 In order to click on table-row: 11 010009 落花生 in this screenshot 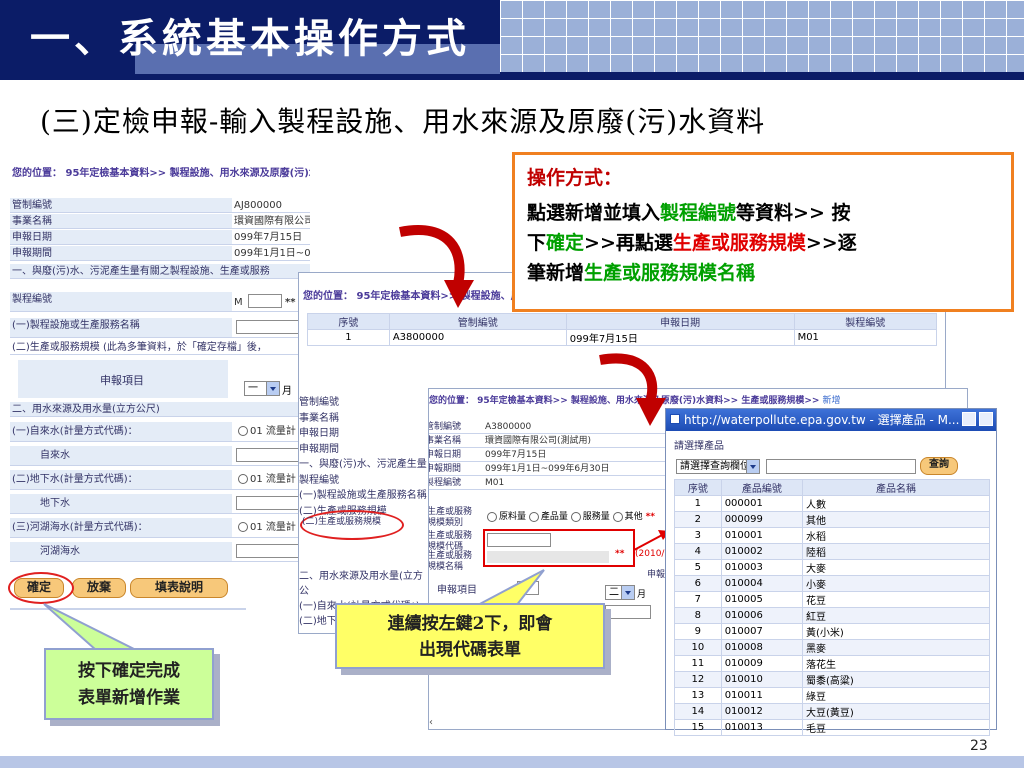, I will do `click(832, 663)`.